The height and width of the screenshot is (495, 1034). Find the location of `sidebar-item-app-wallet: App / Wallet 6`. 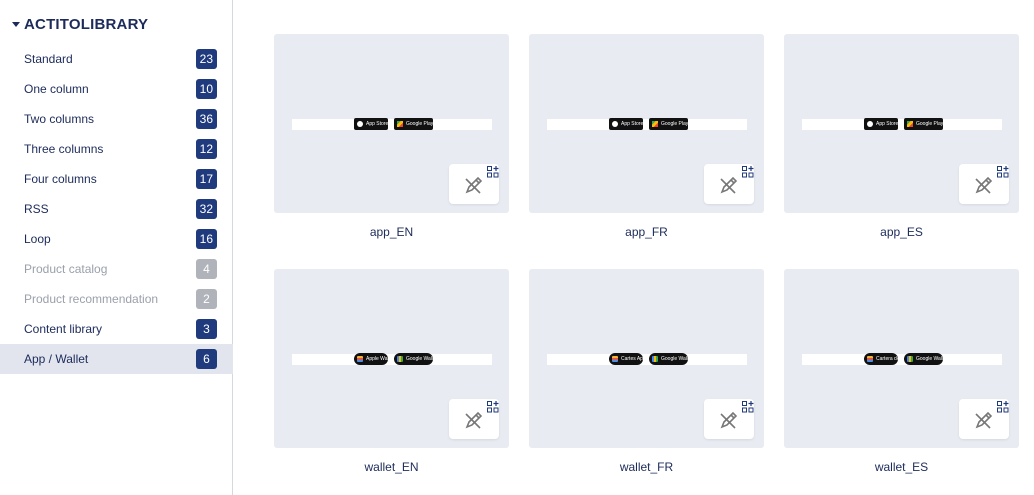

sidebar-item-app-wallet: App / Wallet 6 is located at coordinates (116, 359).